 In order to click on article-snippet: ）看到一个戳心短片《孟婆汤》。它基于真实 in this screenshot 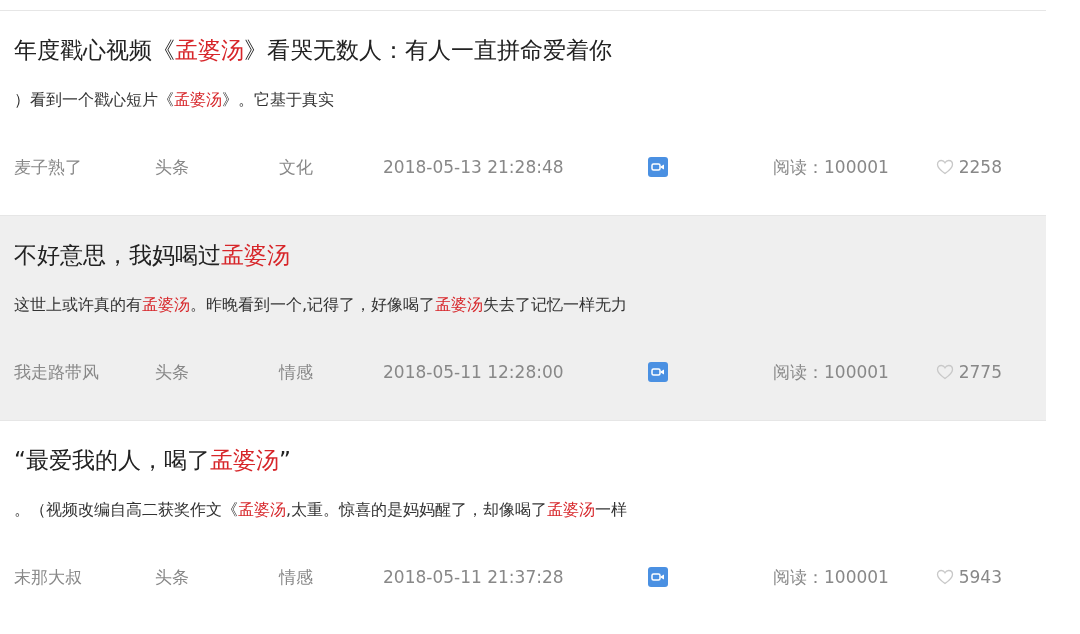, I will do `click(174, 100)`.